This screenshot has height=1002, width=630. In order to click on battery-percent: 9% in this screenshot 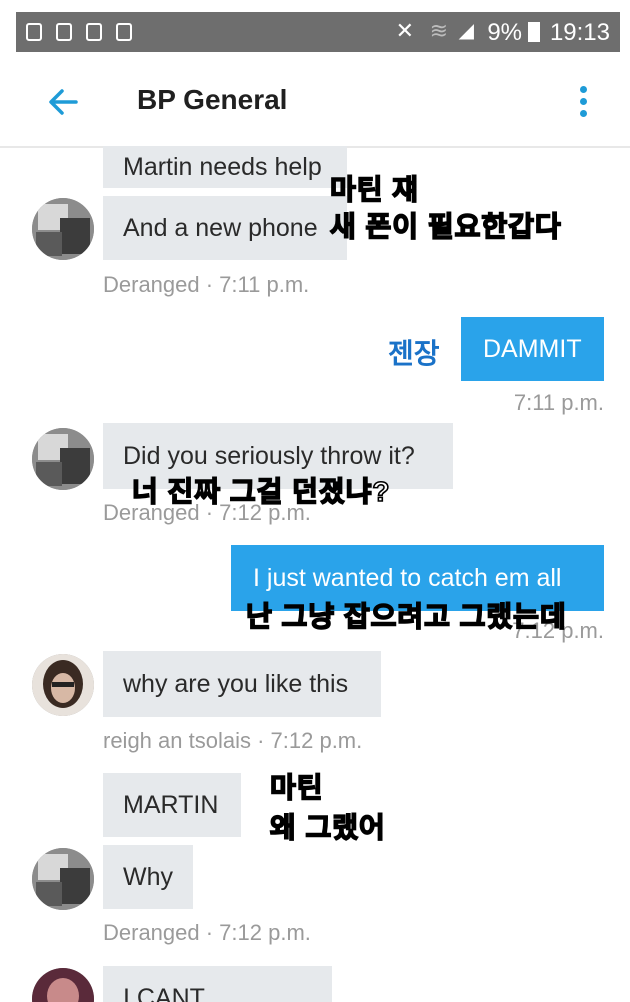, I will do `click(504, 32)`.